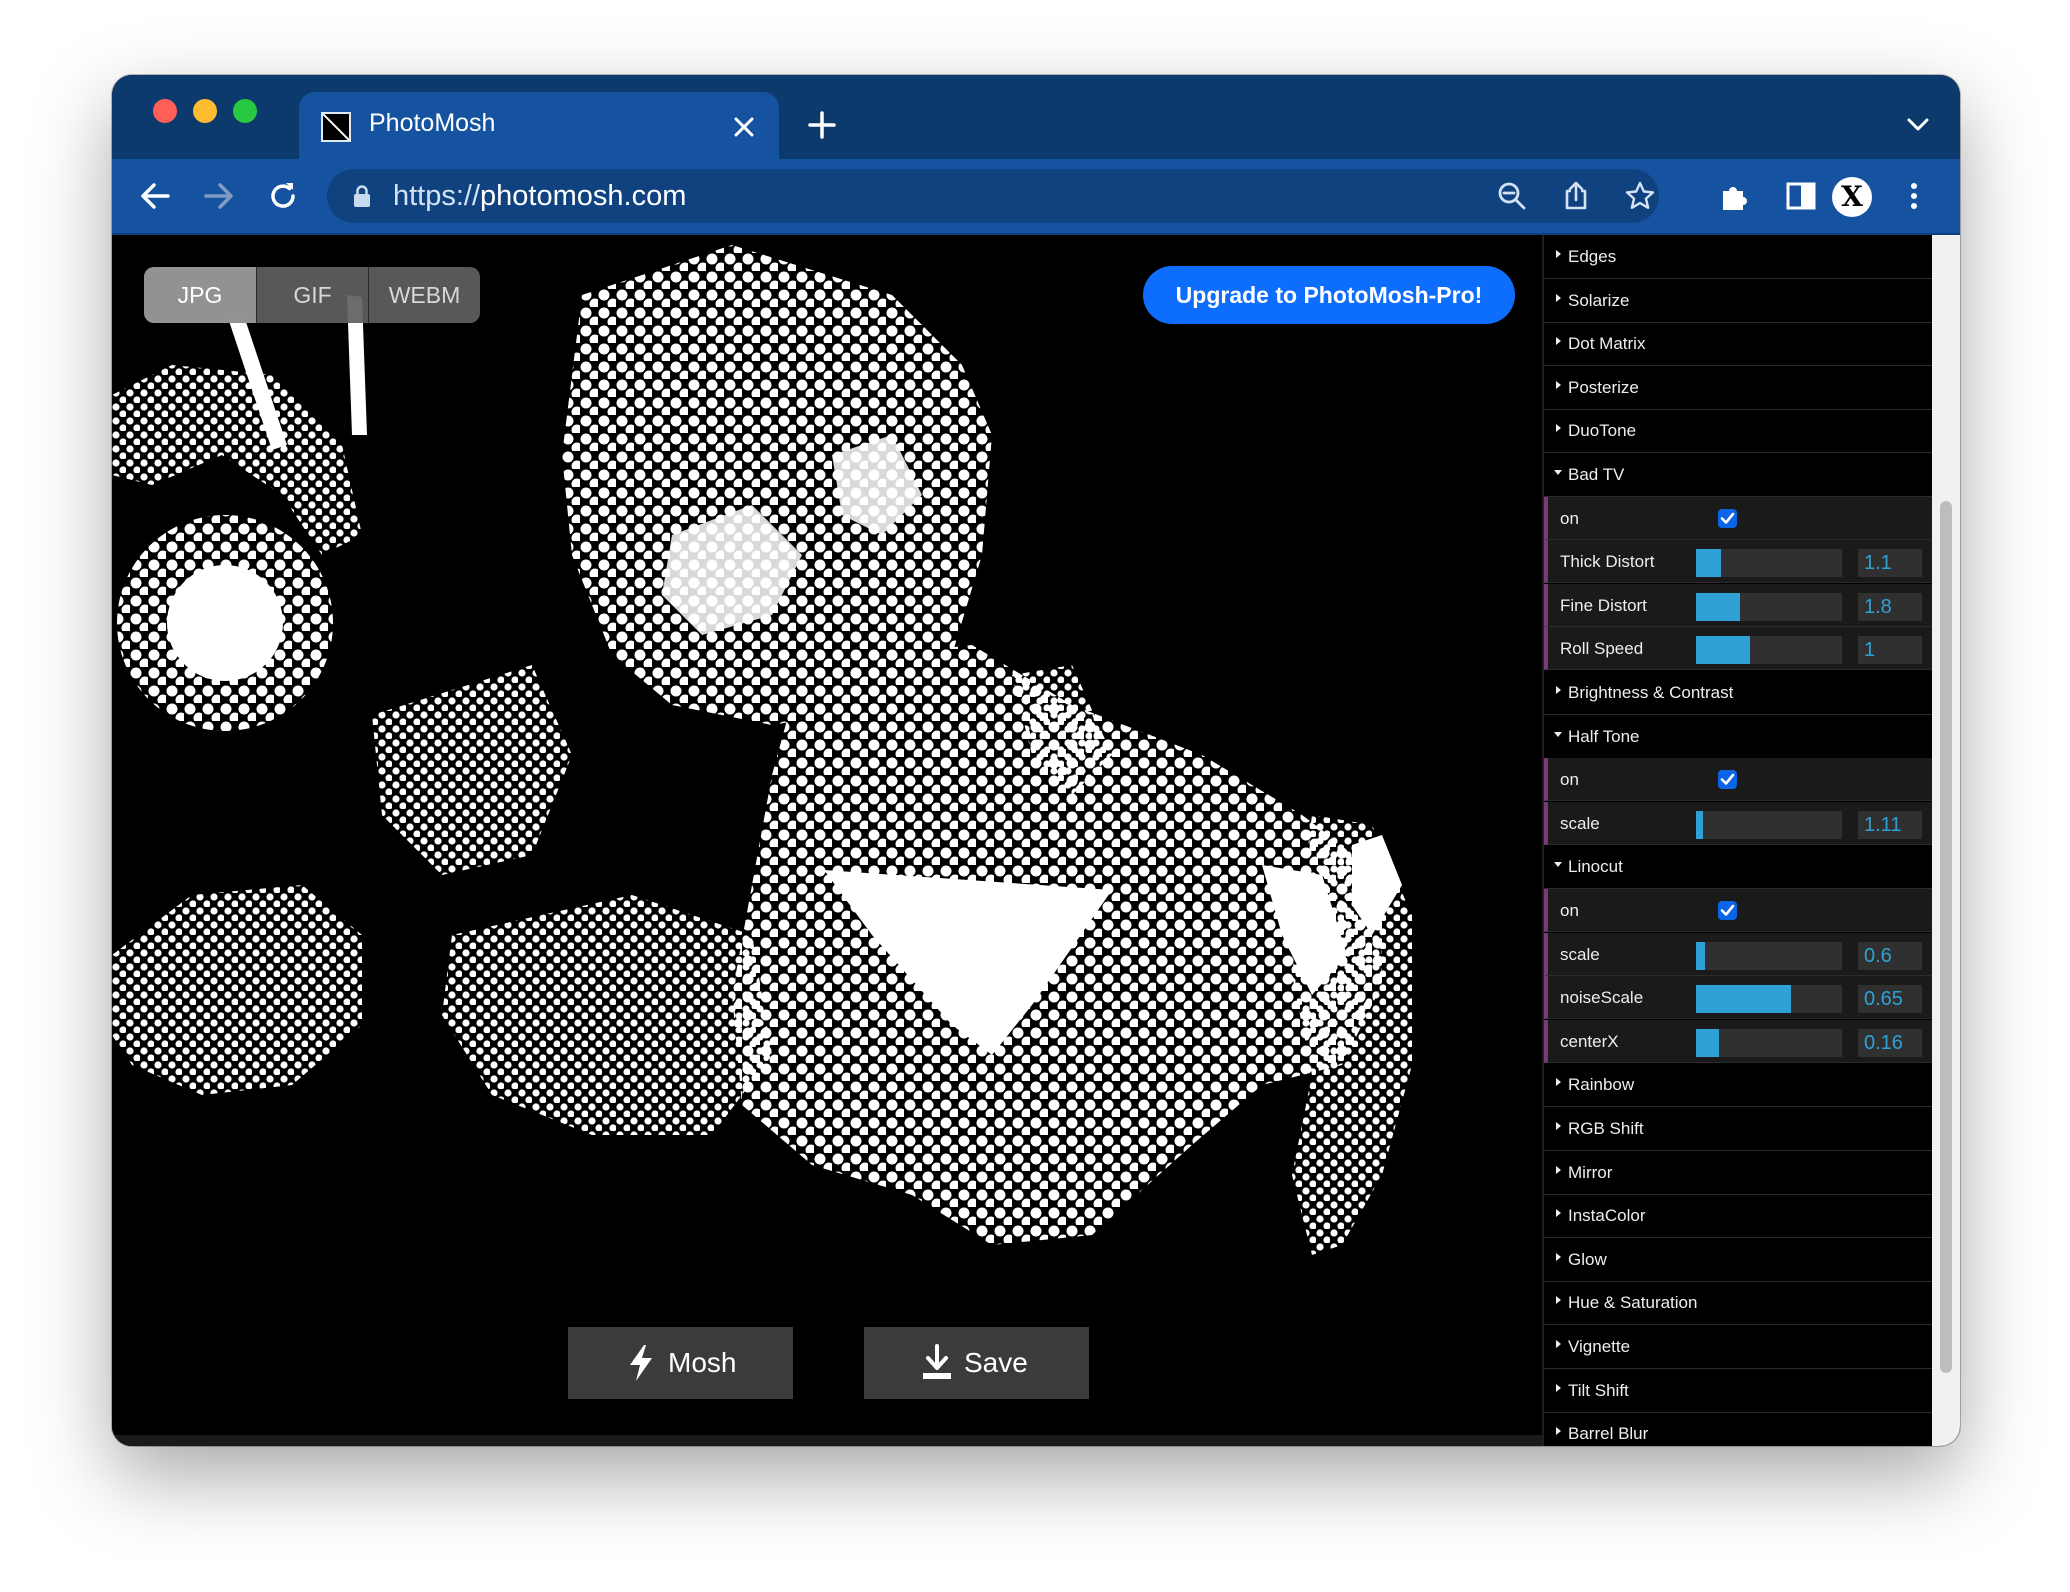 The height and width of the screenshot is (1592, 2070). I want to click on effect-folder: Hue & Saturation, so click(1739, 1303).